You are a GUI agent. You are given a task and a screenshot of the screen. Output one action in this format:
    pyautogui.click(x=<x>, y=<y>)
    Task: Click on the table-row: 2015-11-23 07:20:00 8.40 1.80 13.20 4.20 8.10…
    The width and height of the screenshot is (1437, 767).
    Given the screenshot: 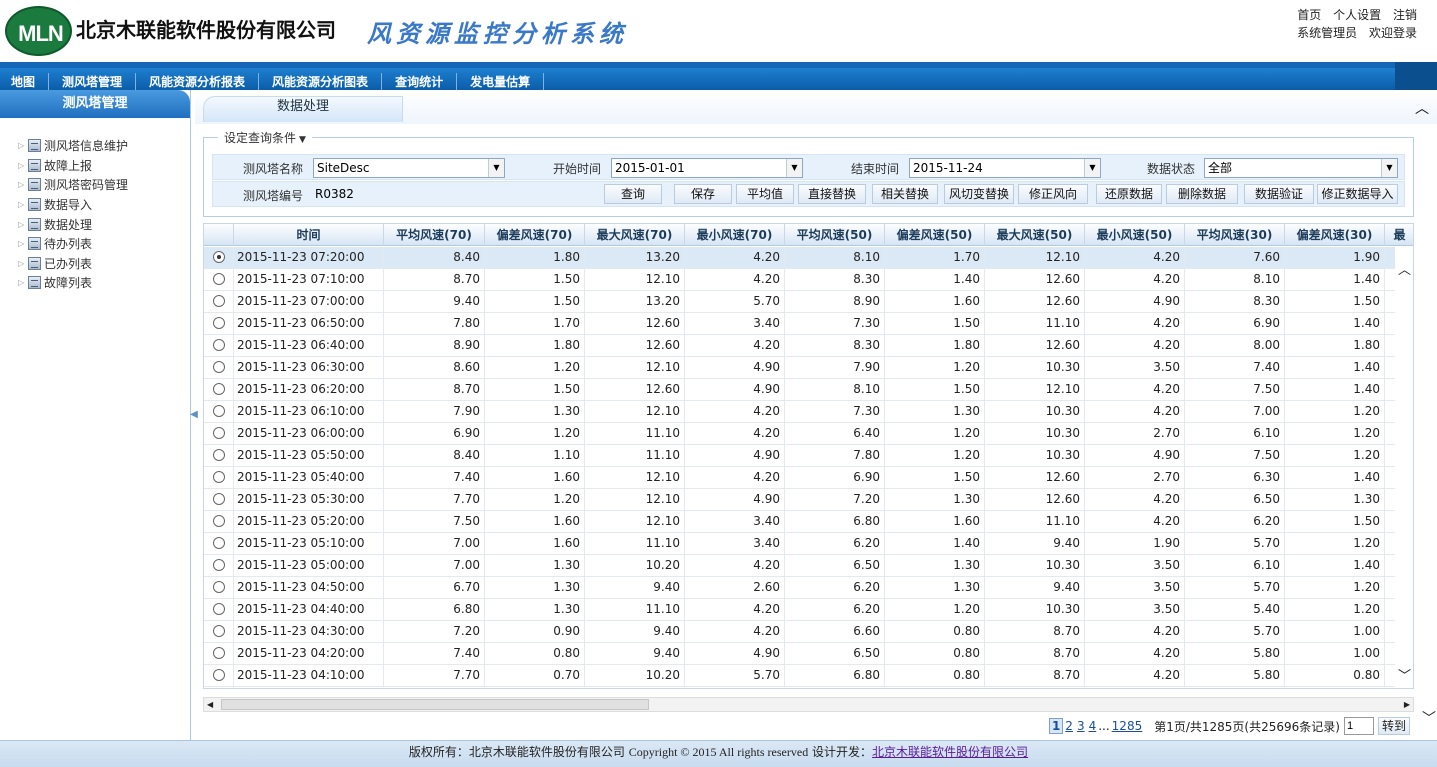 What is the action you would take?
    pyautogui.click(x=808, y=258)
    